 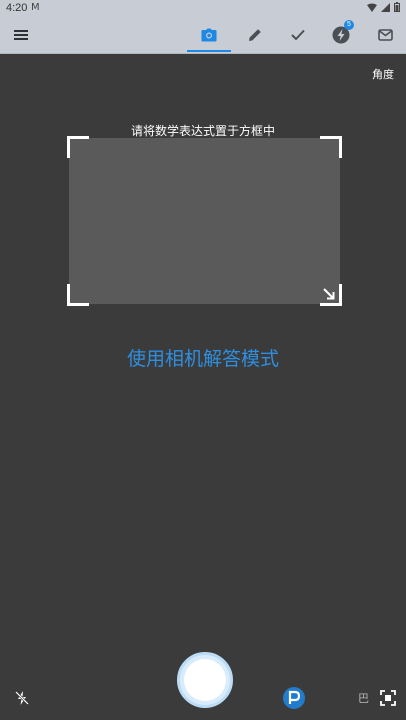 What do you see at coordinates (22, 698) in the screenshot?
I see `flash-off-icon` at bounding box center [22, 698].